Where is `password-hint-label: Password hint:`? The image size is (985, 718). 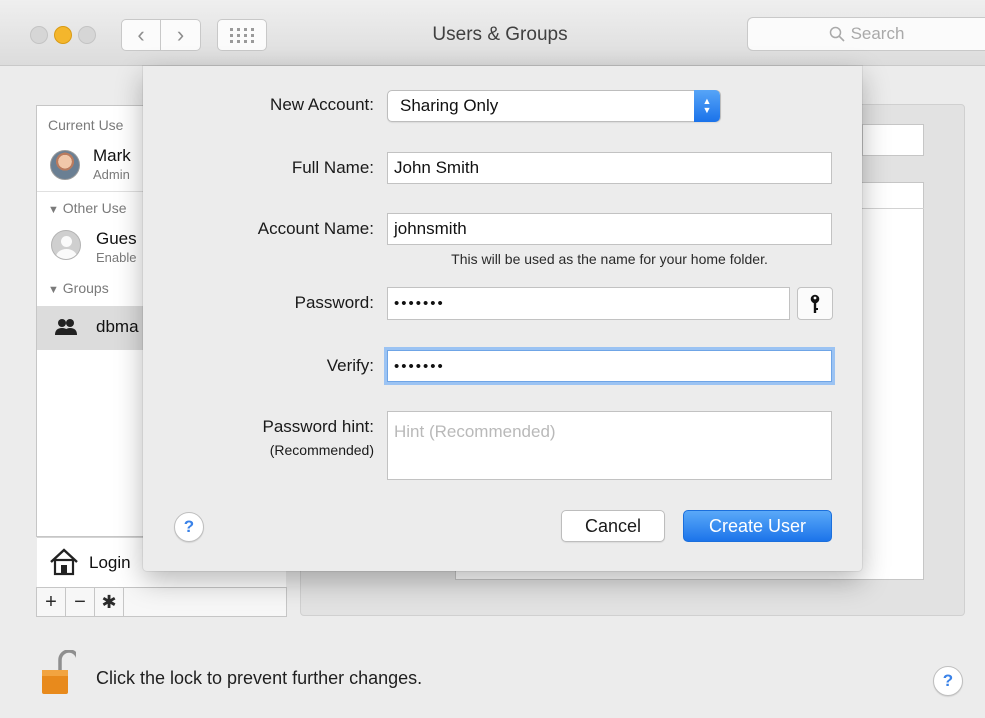 password-hint-label: Password hint: is located at coordinates (318, 426).